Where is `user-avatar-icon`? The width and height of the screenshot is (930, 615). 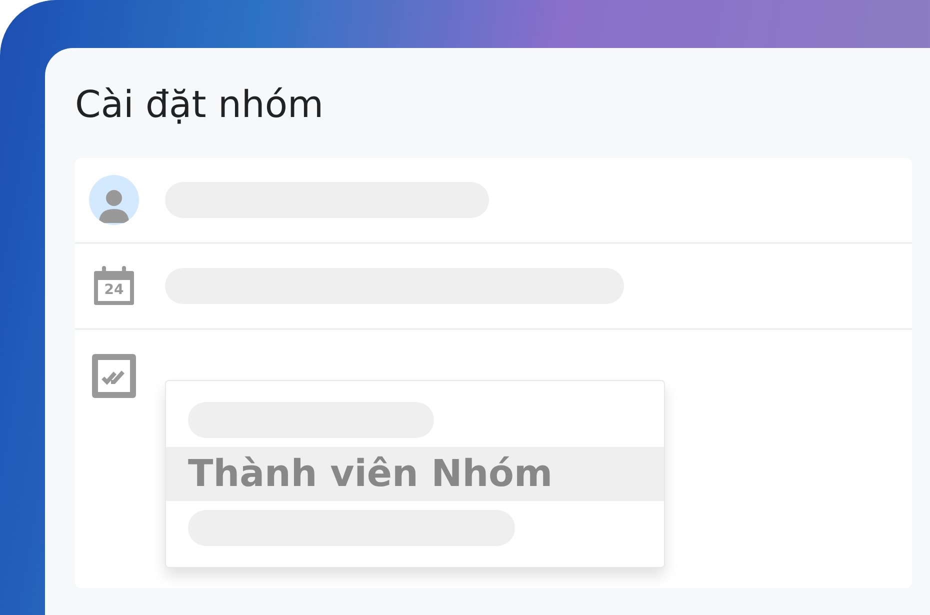
user-avatar-icon is located at coordinates (114, 200).